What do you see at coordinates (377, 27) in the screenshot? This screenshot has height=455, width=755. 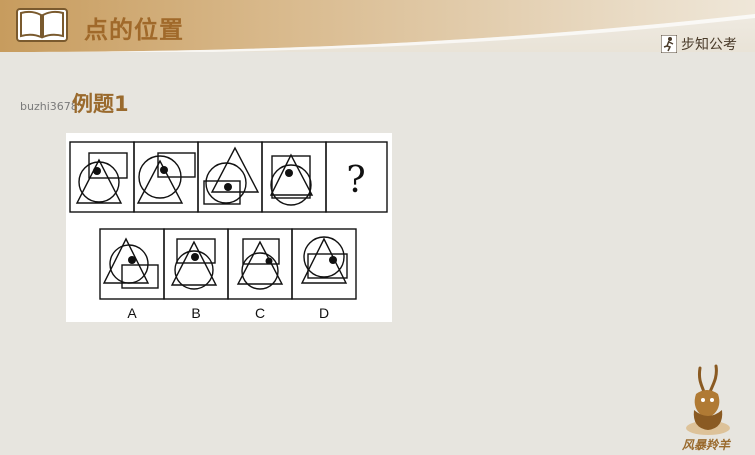 I see `header-bar: 点的位置 步知公考` at bounding box center [377, 27].